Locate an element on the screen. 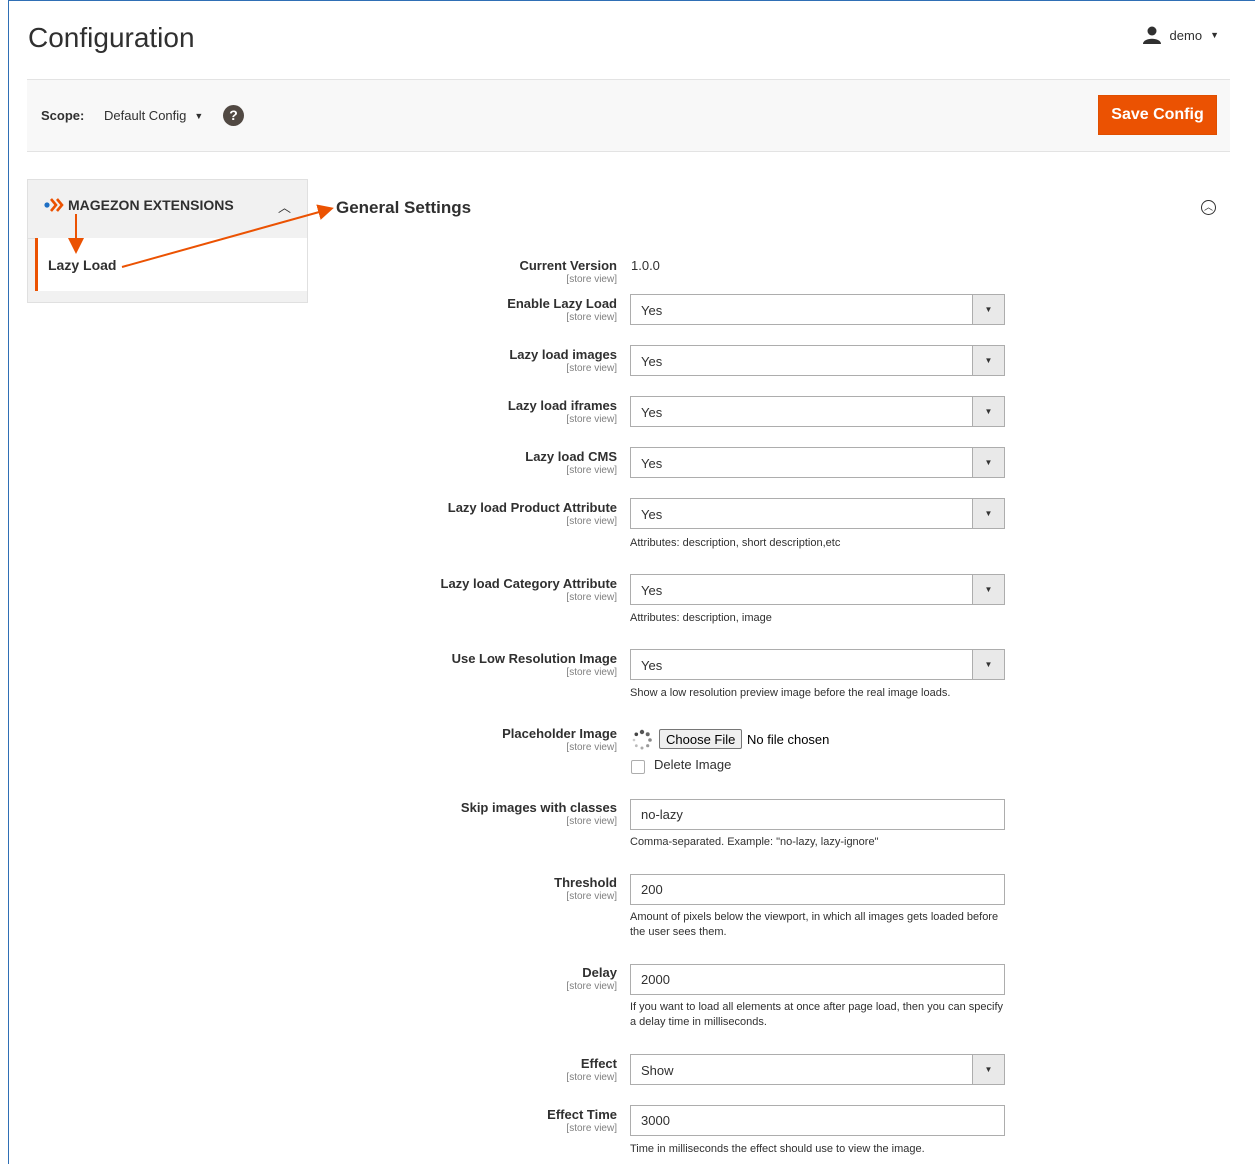 Image resolution: width=1255 pixels, height=1164 pixels. lazy-load-cms-select: Yes ▼ is located at coordinates (817, 462).